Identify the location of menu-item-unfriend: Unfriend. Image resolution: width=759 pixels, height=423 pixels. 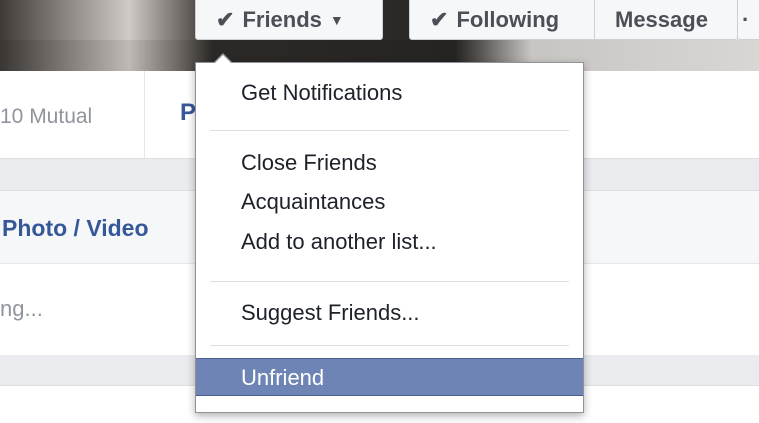
(389, 377).